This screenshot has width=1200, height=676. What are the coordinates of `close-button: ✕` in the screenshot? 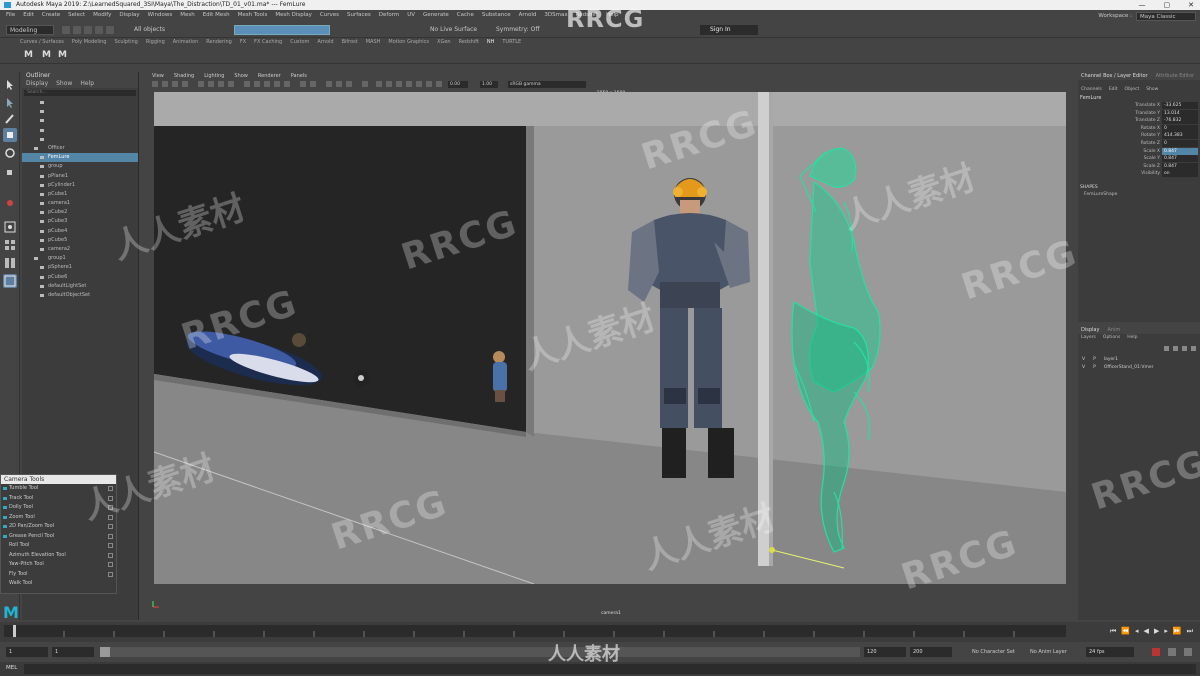 It's located at (1191, 5).